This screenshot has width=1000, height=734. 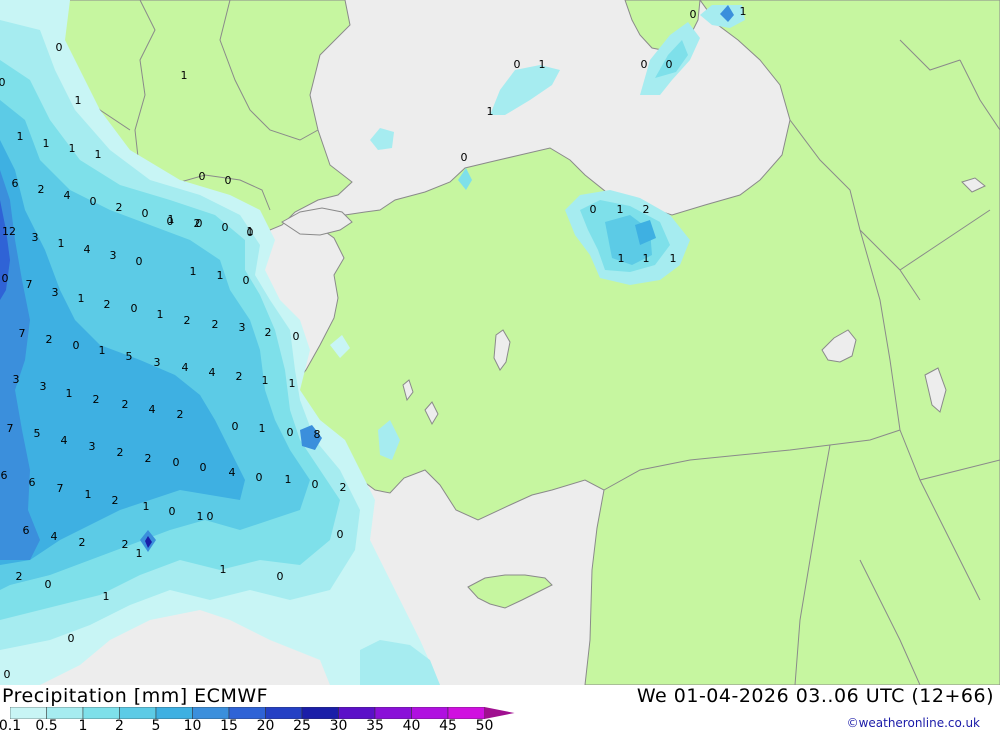 I want to click on legend-label: 30, so click(x=338, y=726).